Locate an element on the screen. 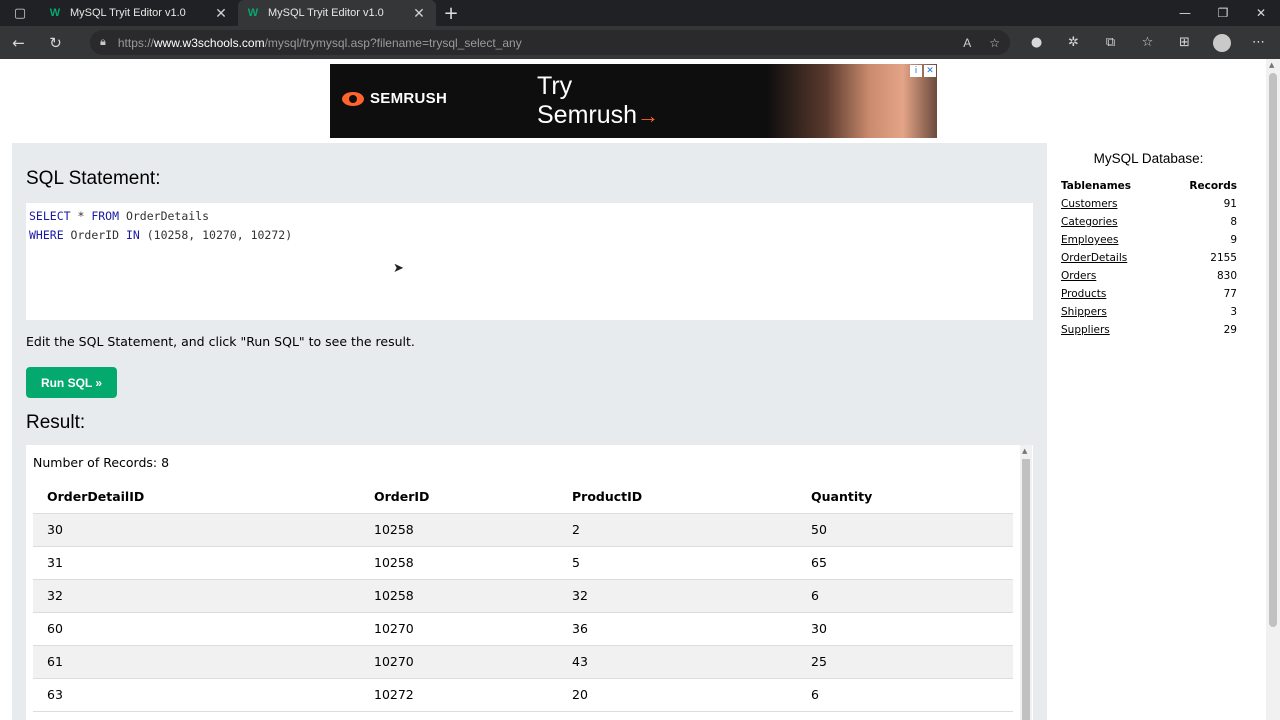 Image resolution: width=1280 pixels, height=720 pixels. ad-headline: Try Semrush→ is located at coordinates (598, 100).